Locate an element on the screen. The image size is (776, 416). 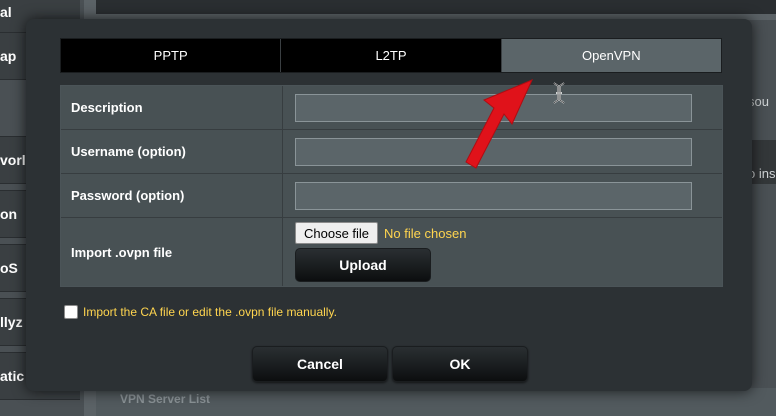
password-label: Password (option) is located at coordinates (172, 195).